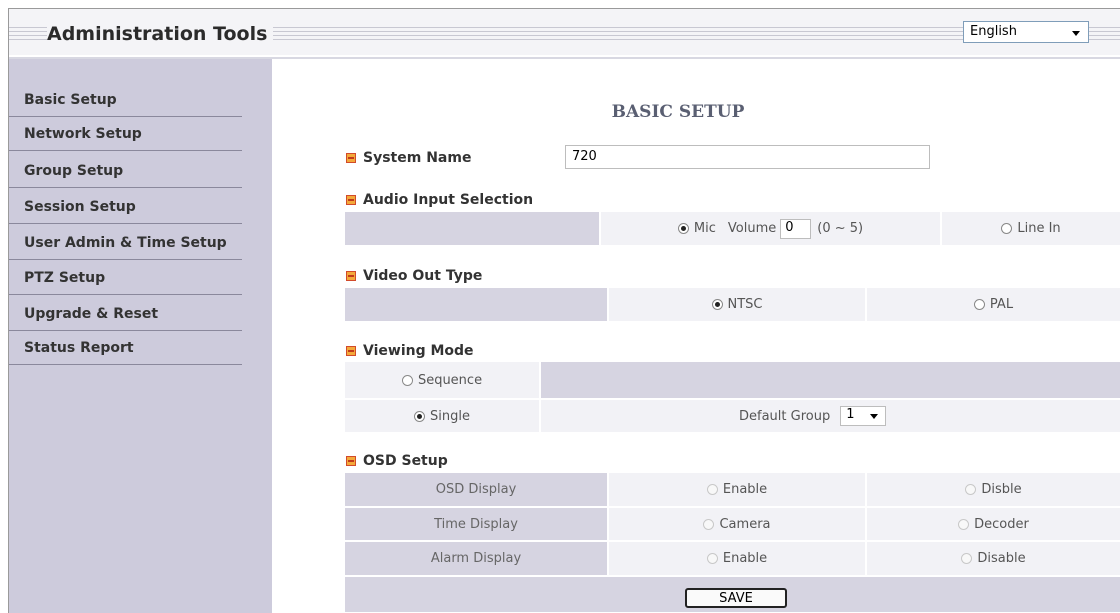  I want to click on app-title: Administration Tools, so click(160, 34).